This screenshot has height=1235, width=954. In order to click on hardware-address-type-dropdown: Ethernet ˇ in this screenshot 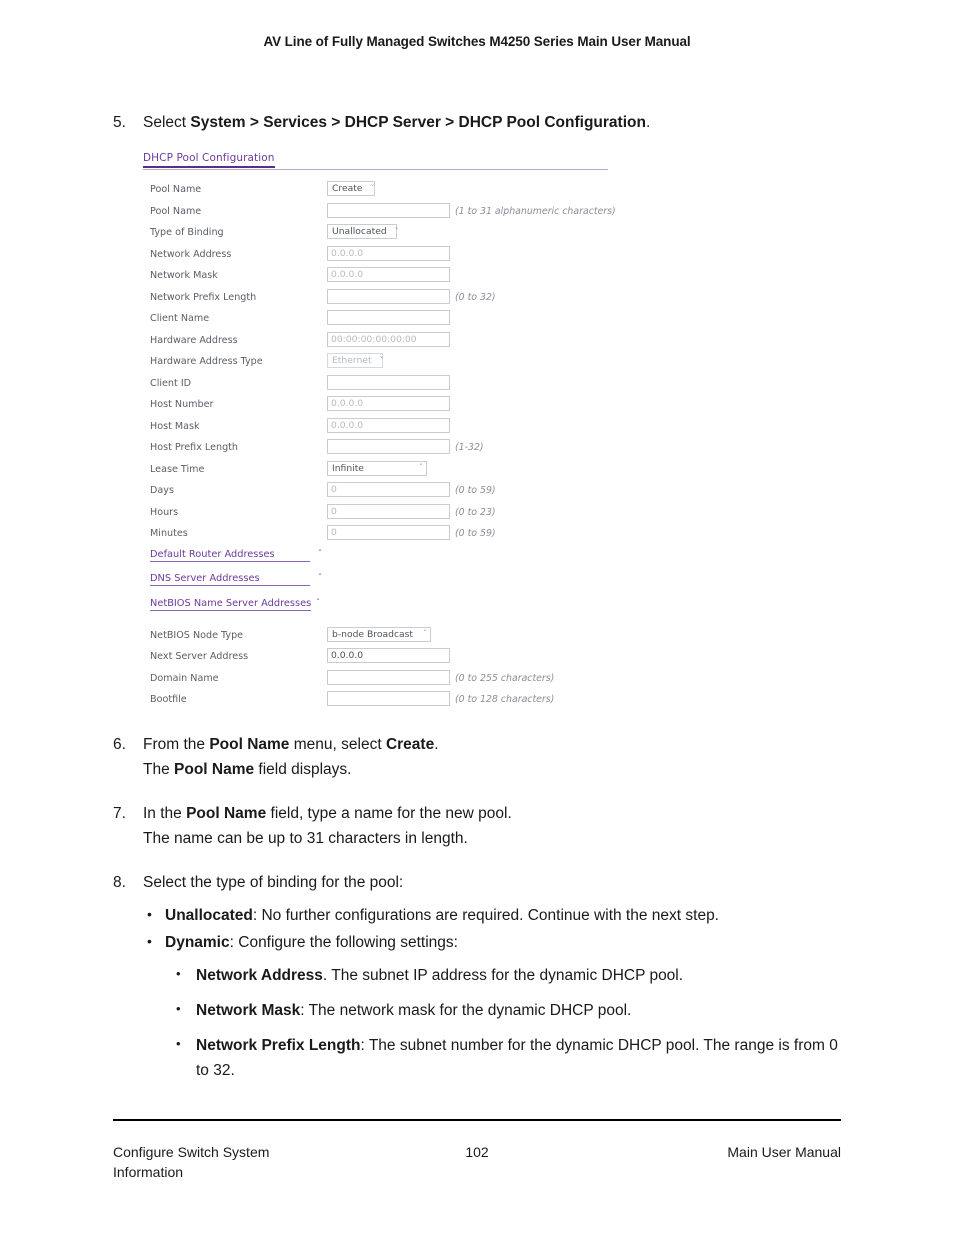, I will do `click(355, 360)`.